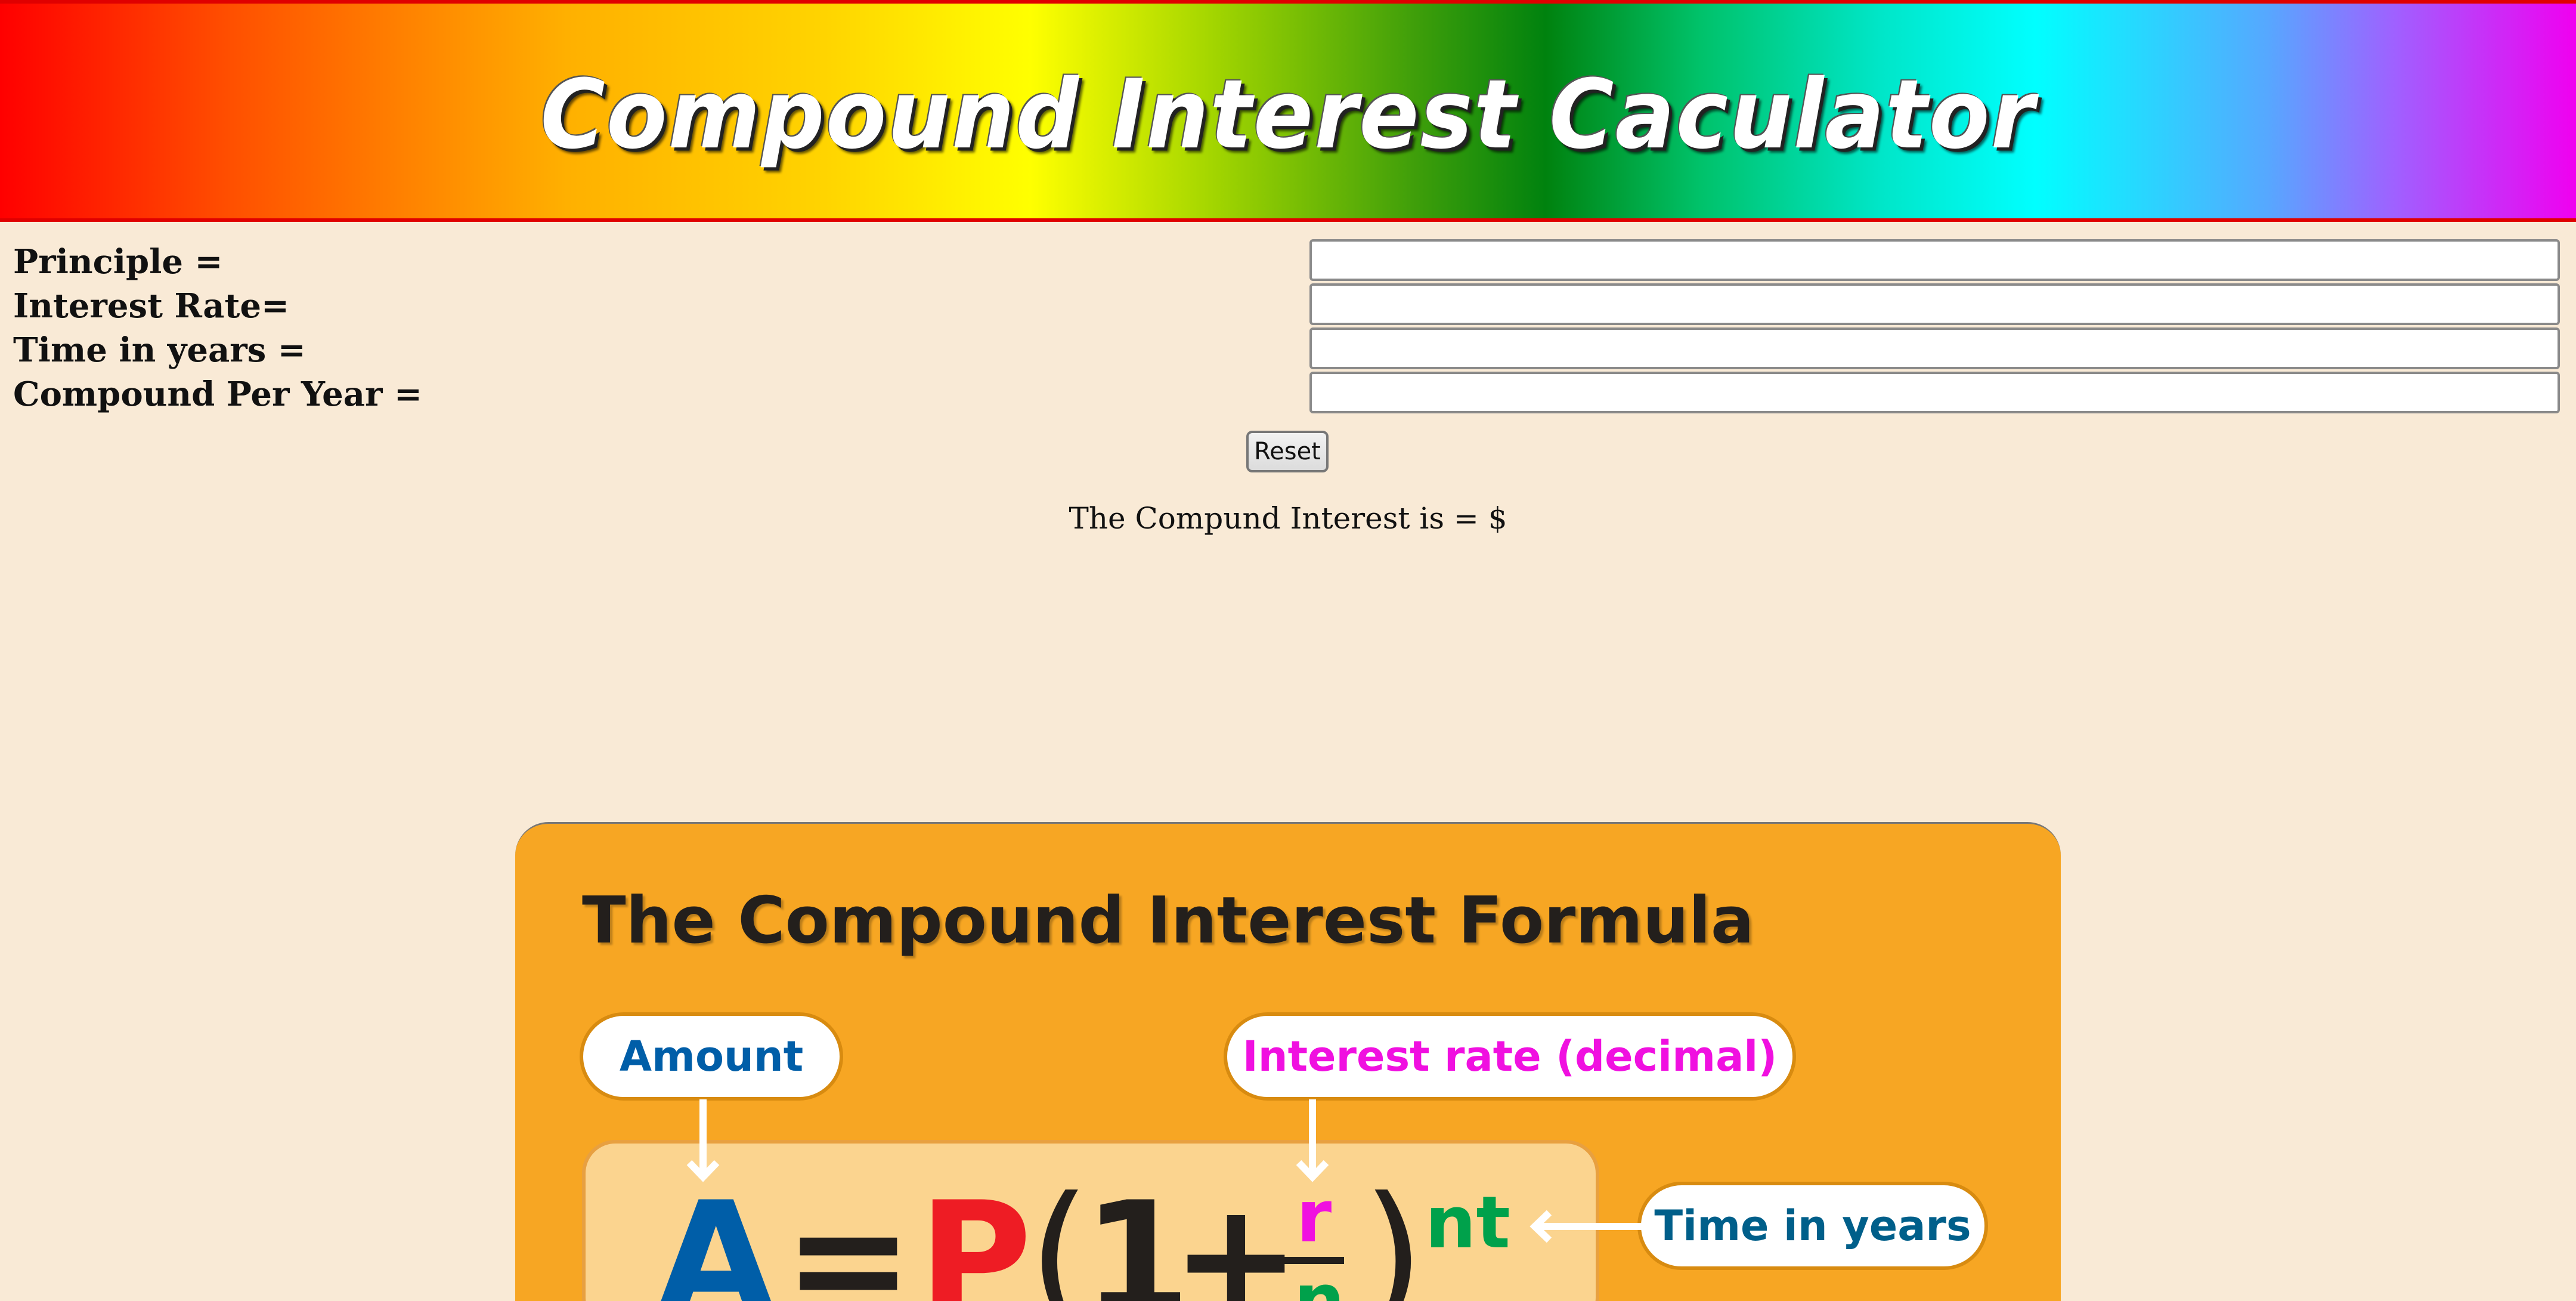 Image resolution: width=2576 pixels, height=1301 pixels. What do you see at coordinates (849, 1235) in the screenshot?
I see `equation-equals: =` at bounding box center [849, 1235].